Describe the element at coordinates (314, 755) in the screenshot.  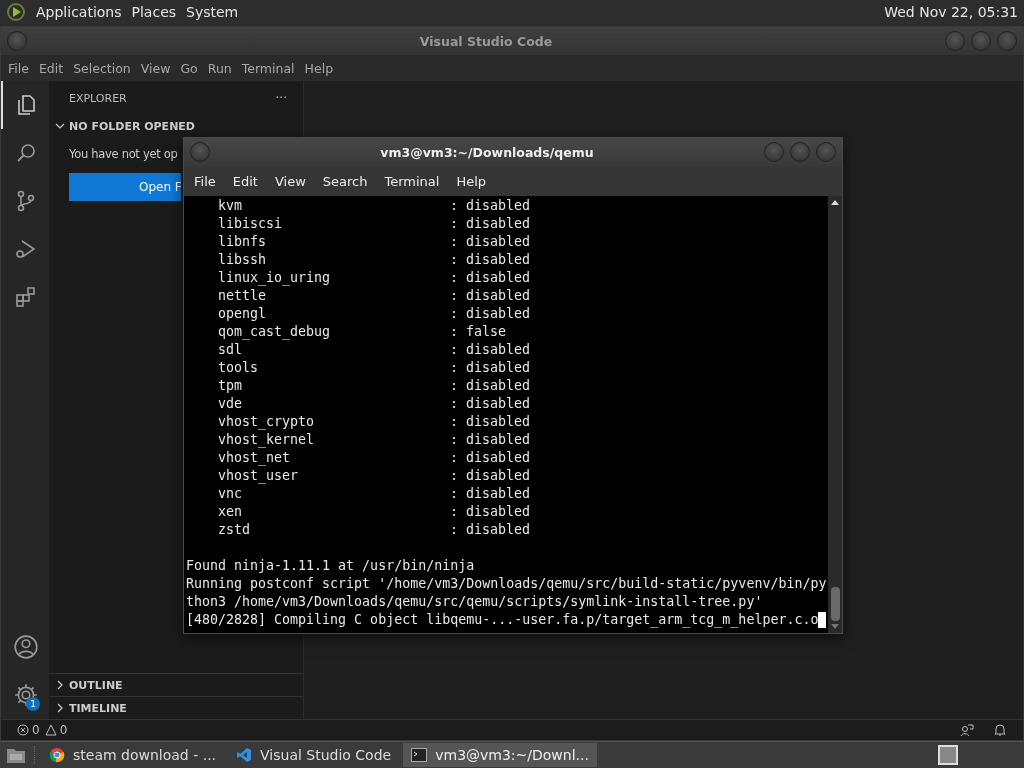
I see `taskbar-item: Visual Studio Code` at that location.